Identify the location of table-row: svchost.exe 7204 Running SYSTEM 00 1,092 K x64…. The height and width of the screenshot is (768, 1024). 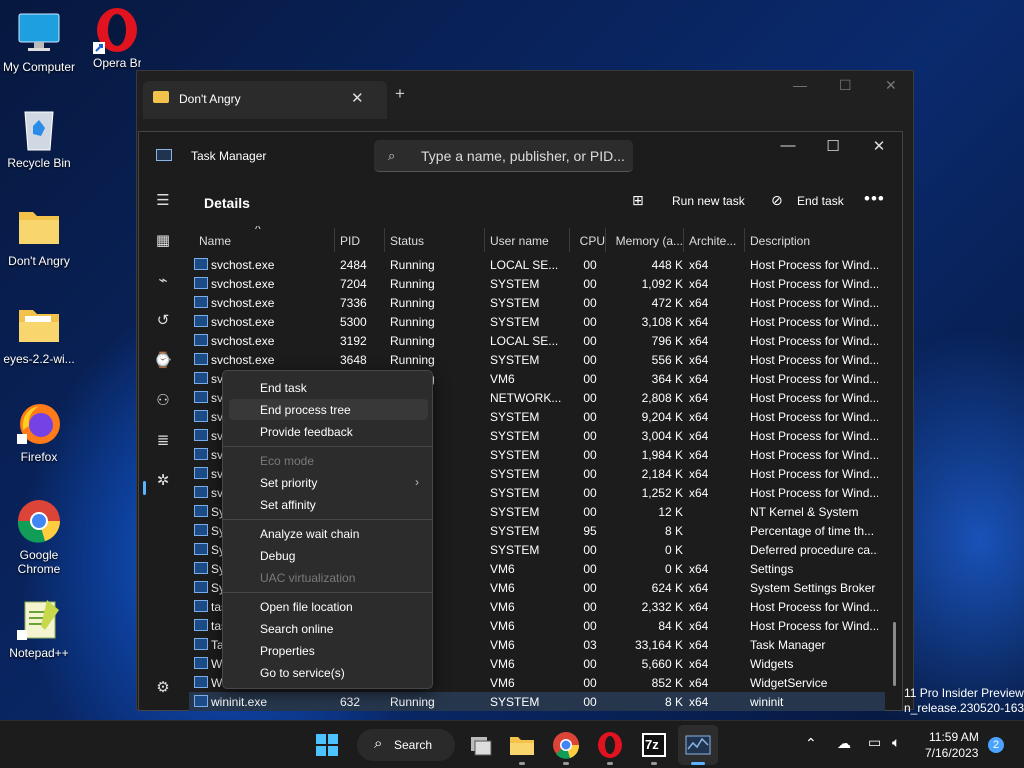
(537, 283).